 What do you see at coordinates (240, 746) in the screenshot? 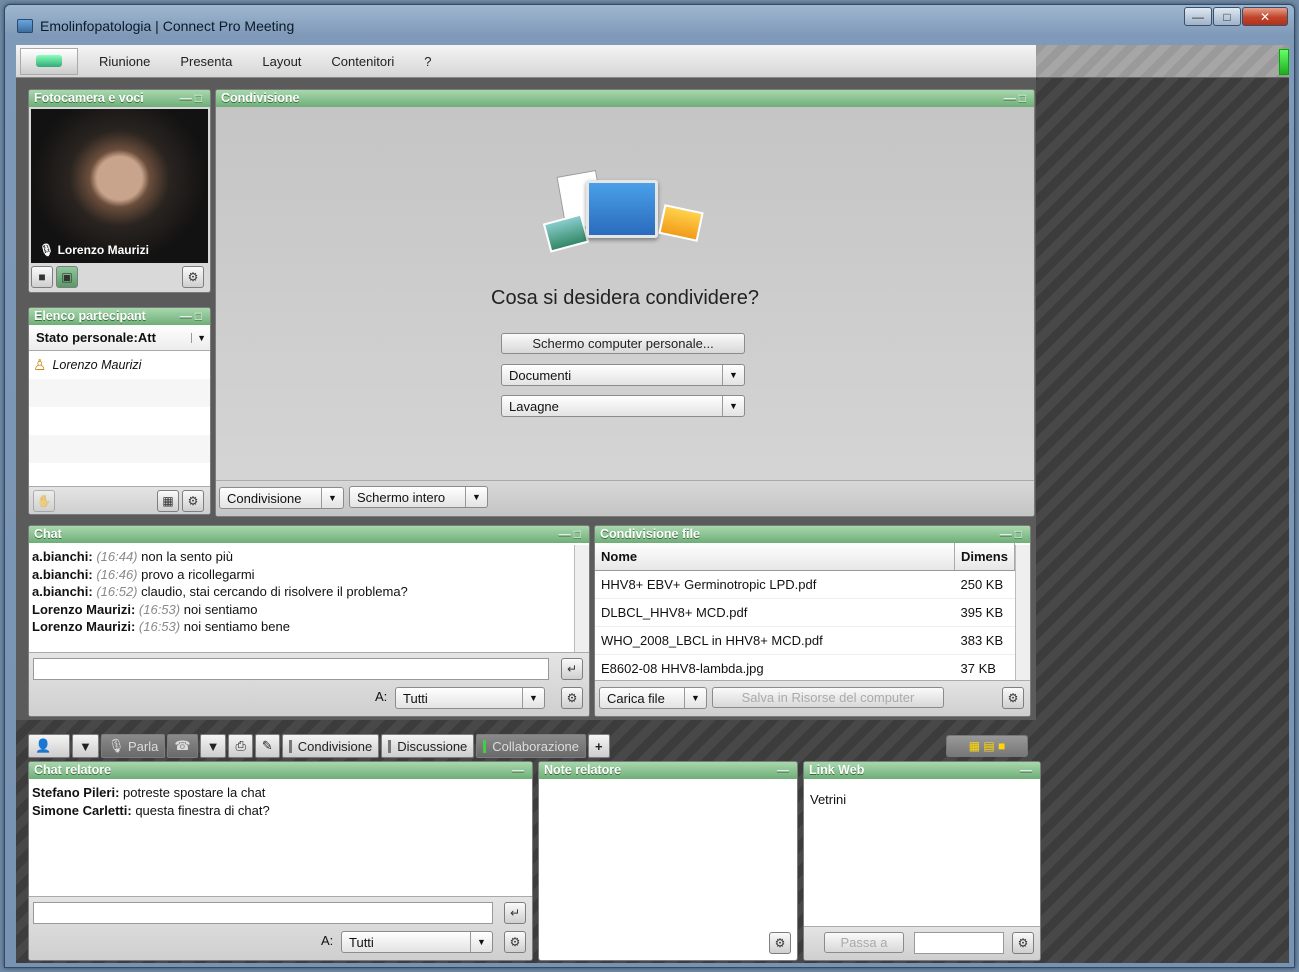
I see `print-icon: ⎙` at bounding box center [240, 746].